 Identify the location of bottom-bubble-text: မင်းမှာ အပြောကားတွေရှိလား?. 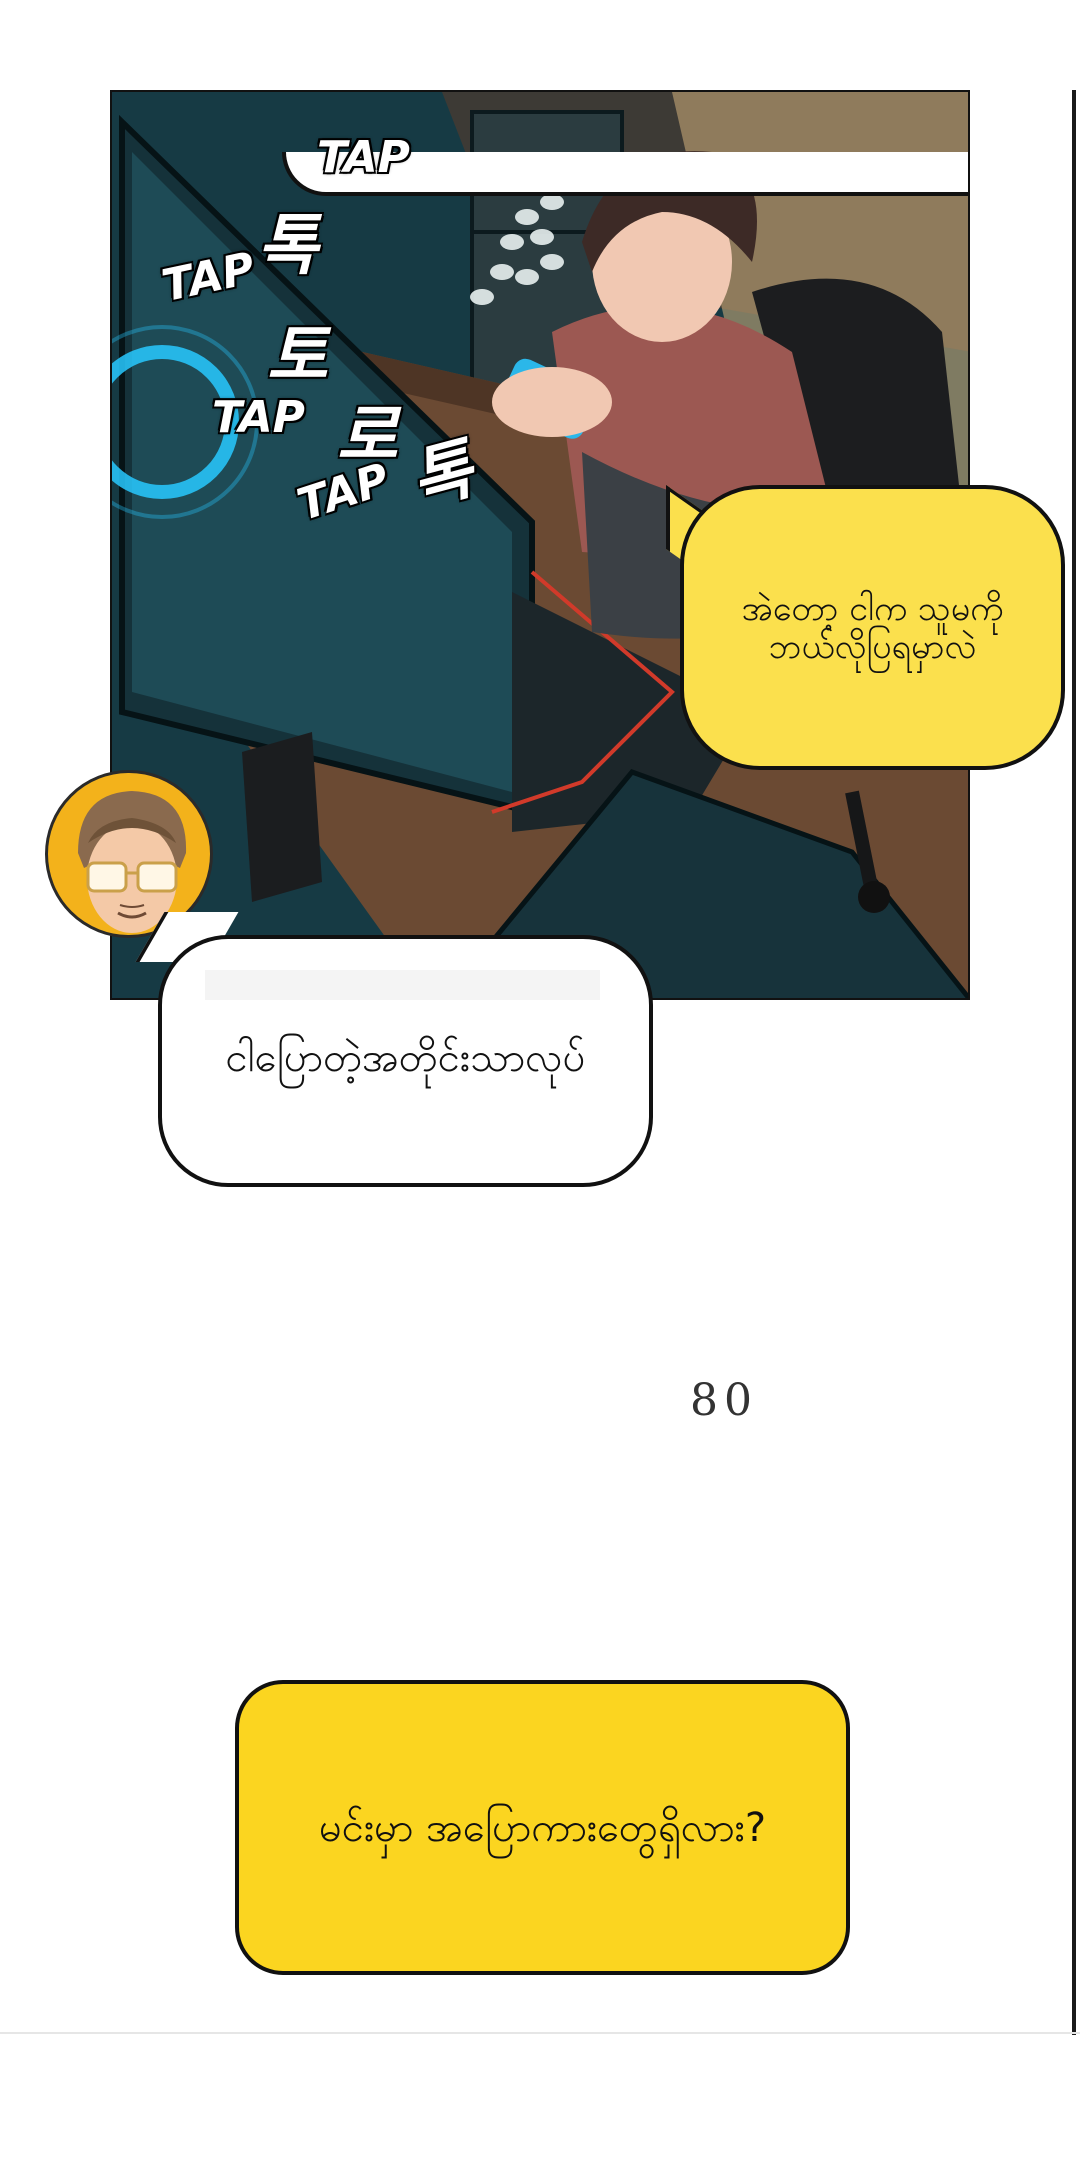
(542, 1827).